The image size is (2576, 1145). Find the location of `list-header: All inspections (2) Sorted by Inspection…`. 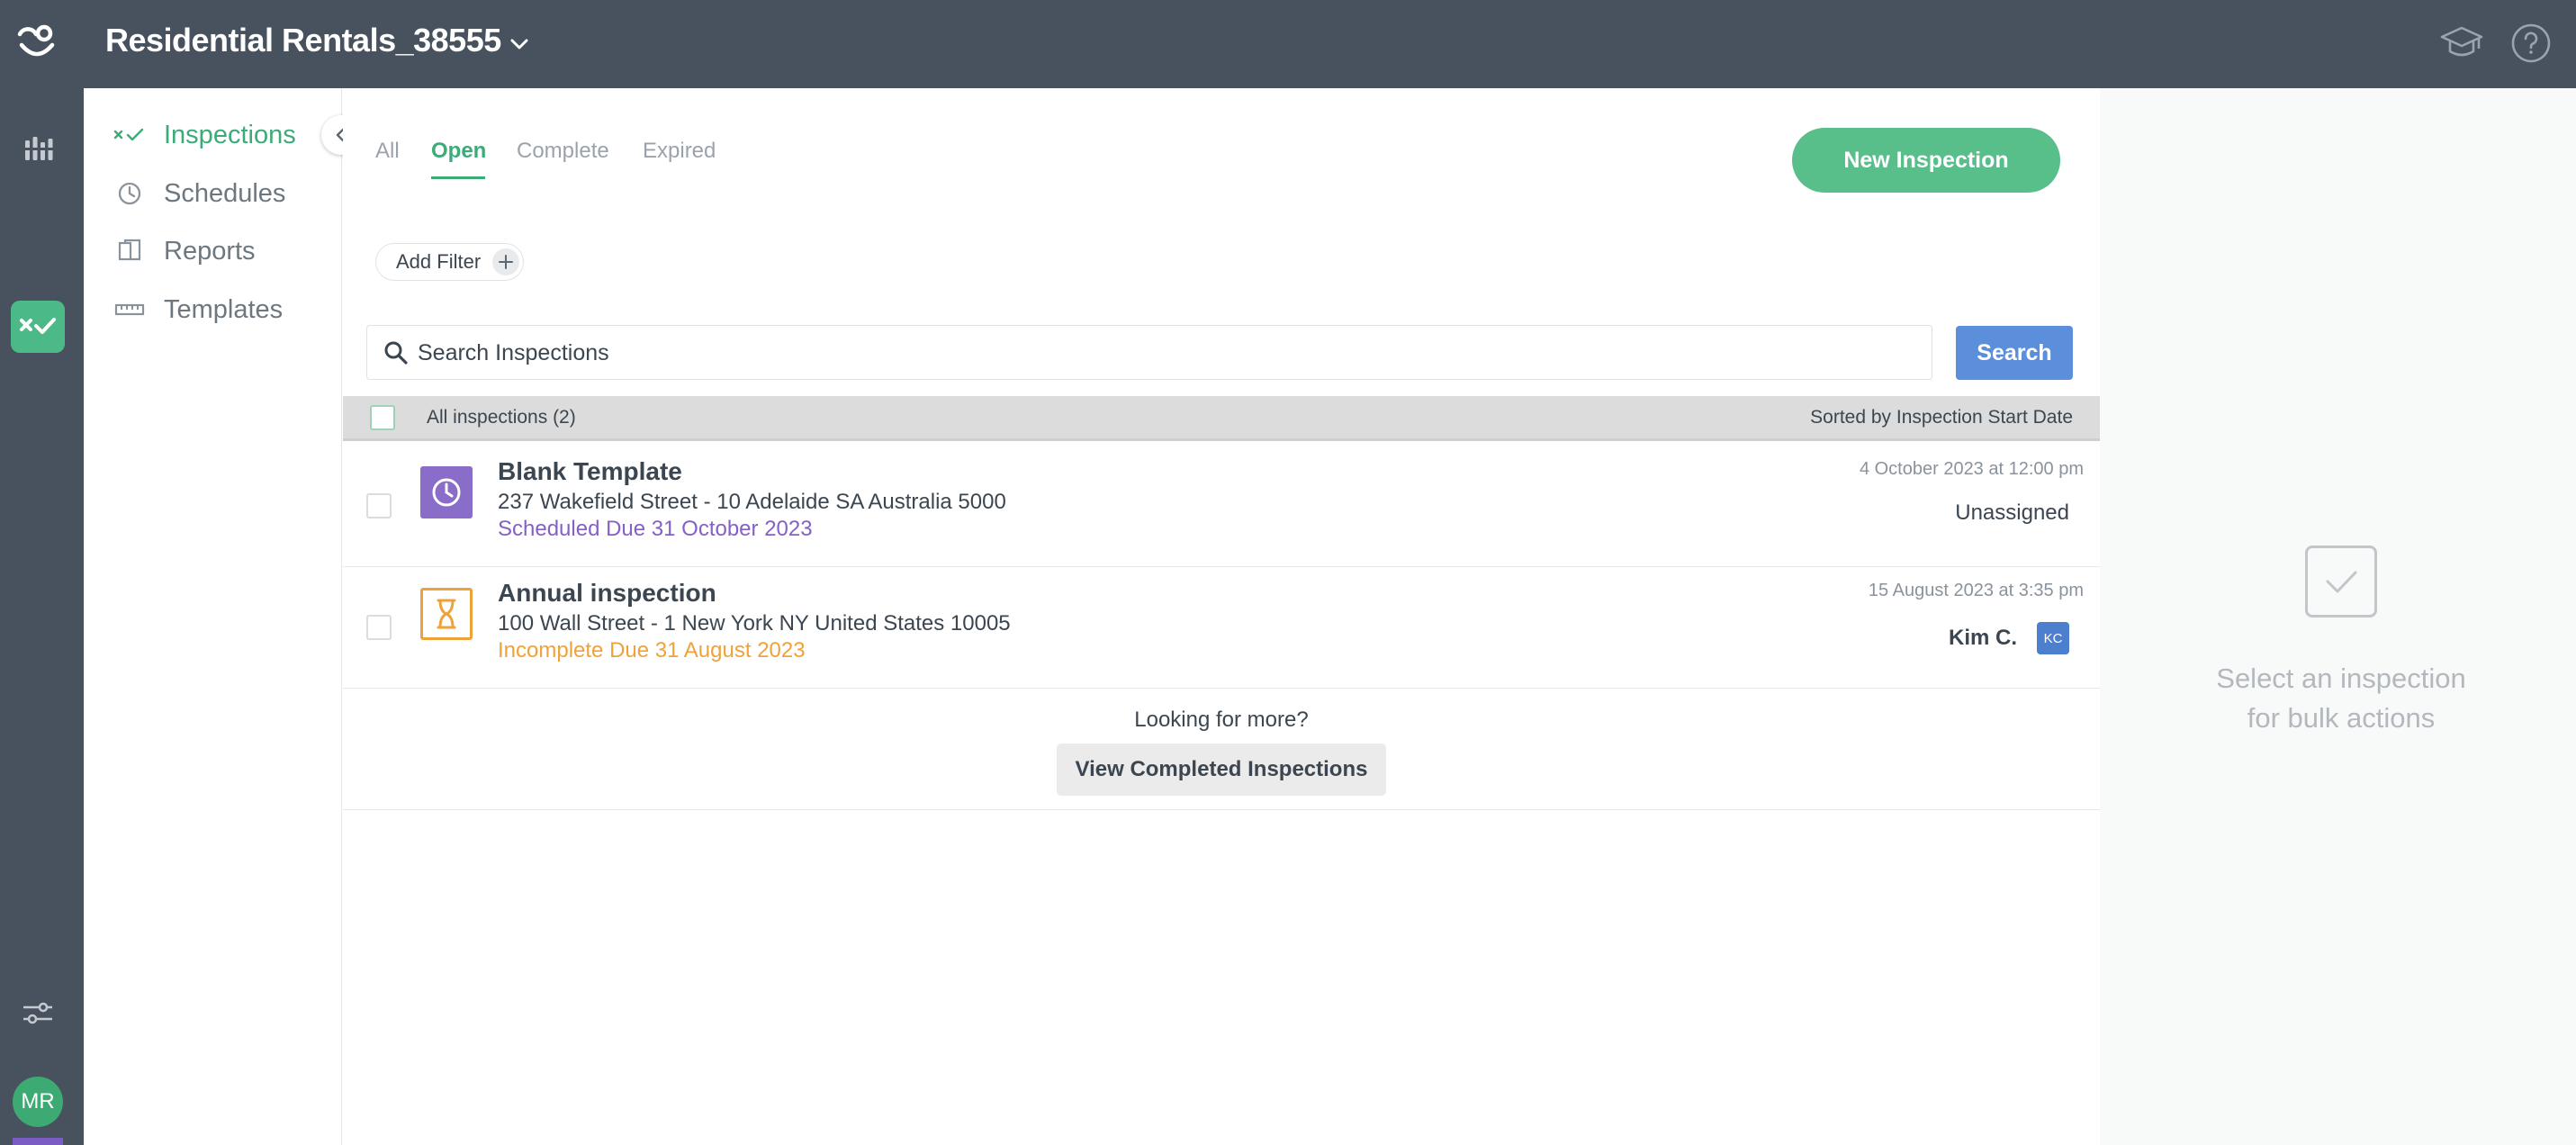

list-header: All inspections (2) Sorted by Inspection… is located at coordinates (1221, 419).